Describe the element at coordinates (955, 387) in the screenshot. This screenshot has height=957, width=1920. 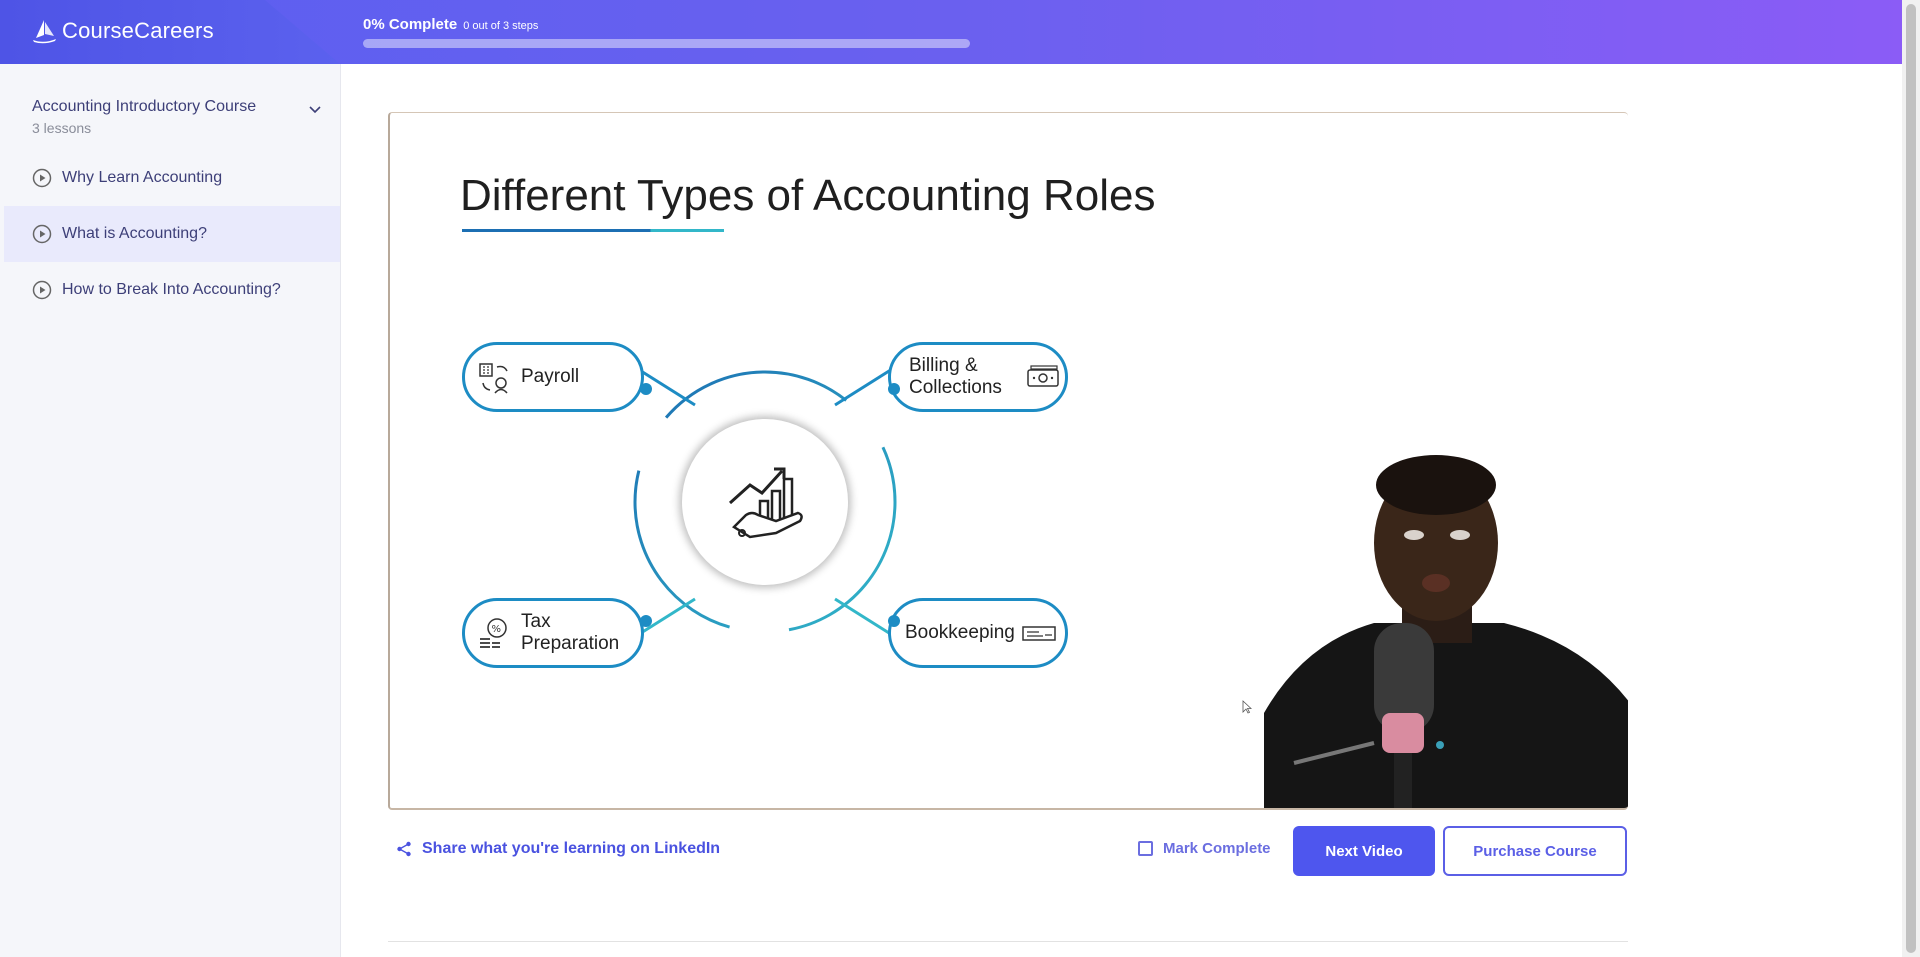
I see `billing-line2: Collections` at that location.